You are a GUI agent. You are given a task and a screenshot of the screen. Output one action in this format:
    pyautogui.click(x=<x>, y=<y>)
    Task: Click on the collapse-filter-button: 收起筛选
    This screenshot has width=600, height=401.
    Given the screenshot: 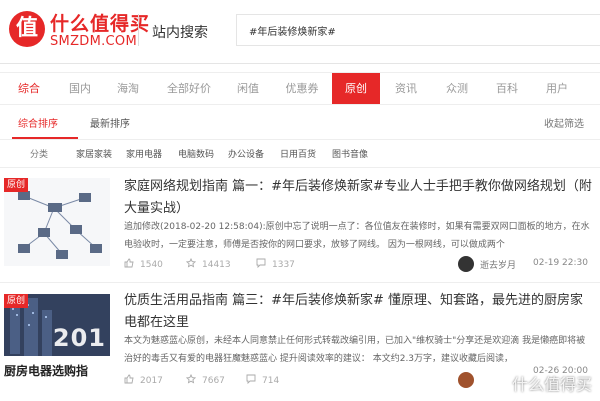 What is the action you would take?
    pyautogui.click(x=564, y=122)
    